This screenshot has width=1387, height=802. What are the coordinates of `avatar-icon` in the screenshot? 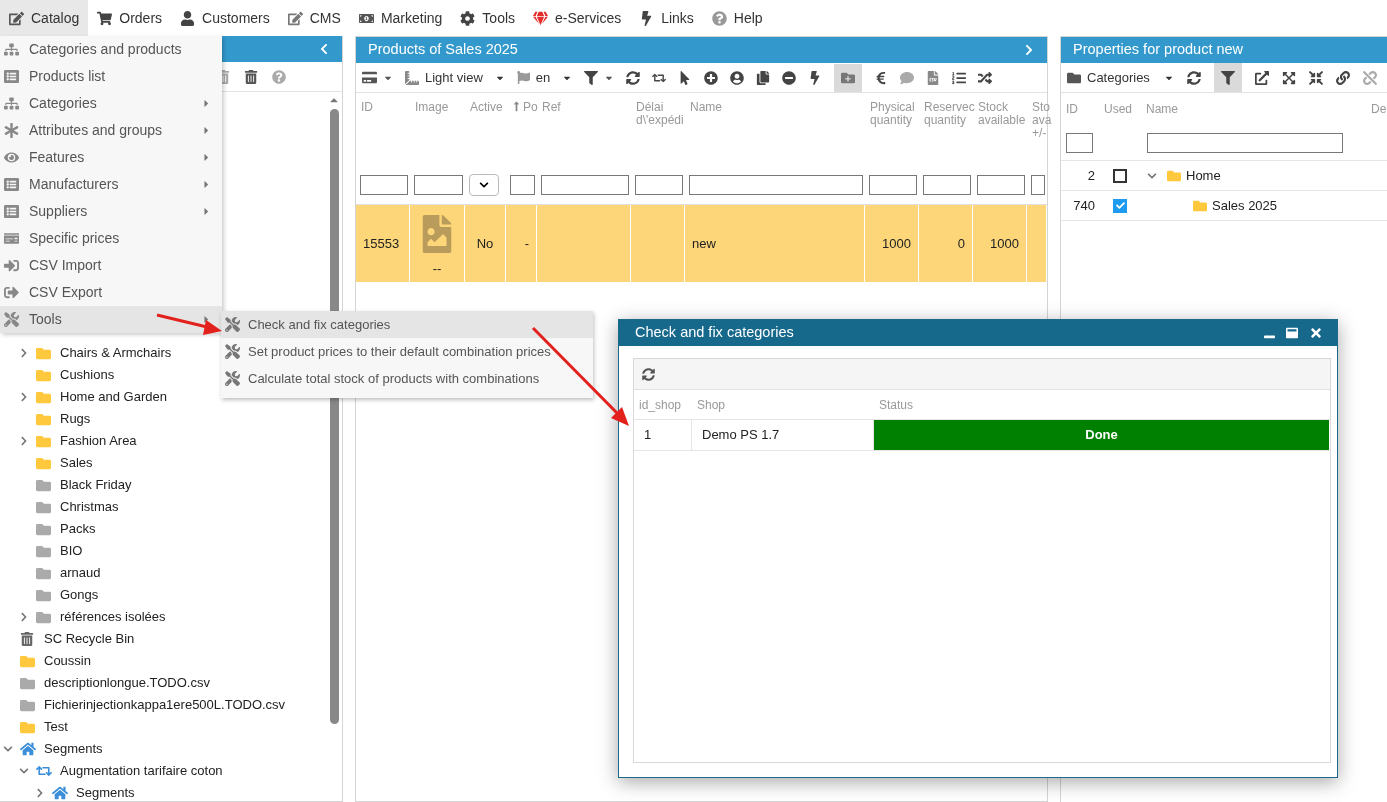 It's located at (737, 77).